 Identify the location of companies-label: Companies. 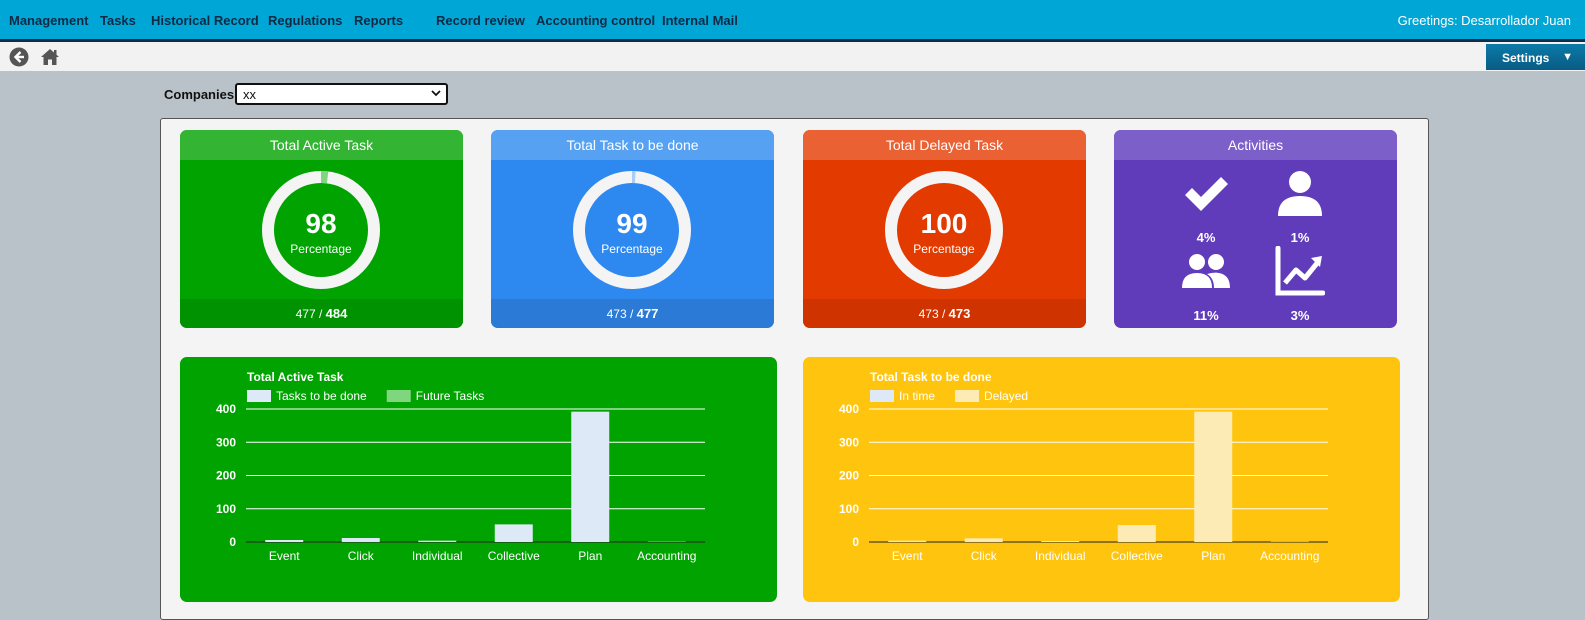
(199, 94).